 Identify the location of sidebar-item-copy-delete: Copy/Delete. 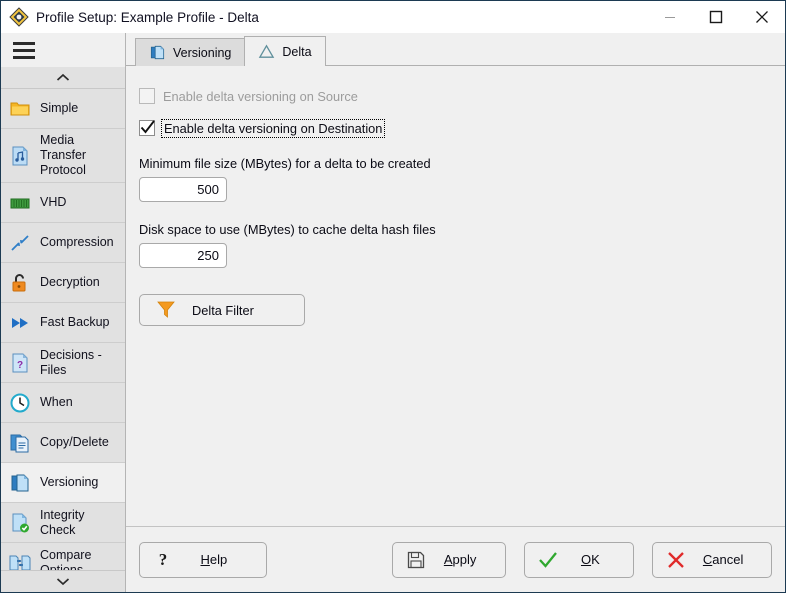
(63, 443).